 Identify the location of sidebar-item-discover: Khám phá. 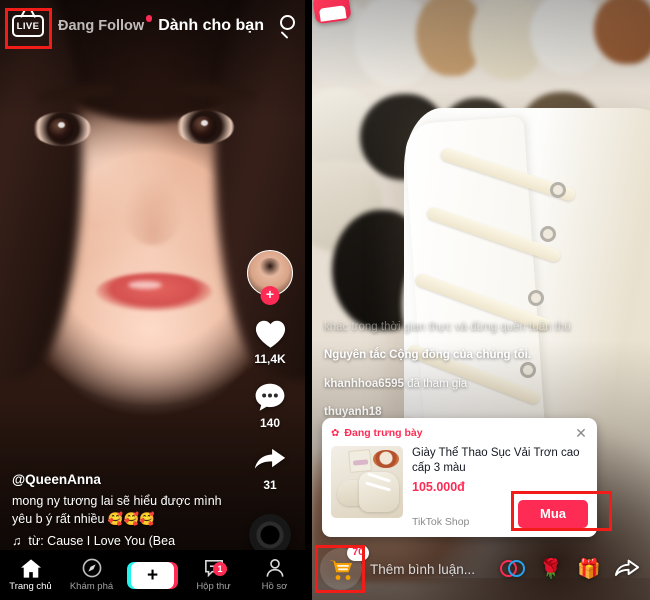
(91, 575).